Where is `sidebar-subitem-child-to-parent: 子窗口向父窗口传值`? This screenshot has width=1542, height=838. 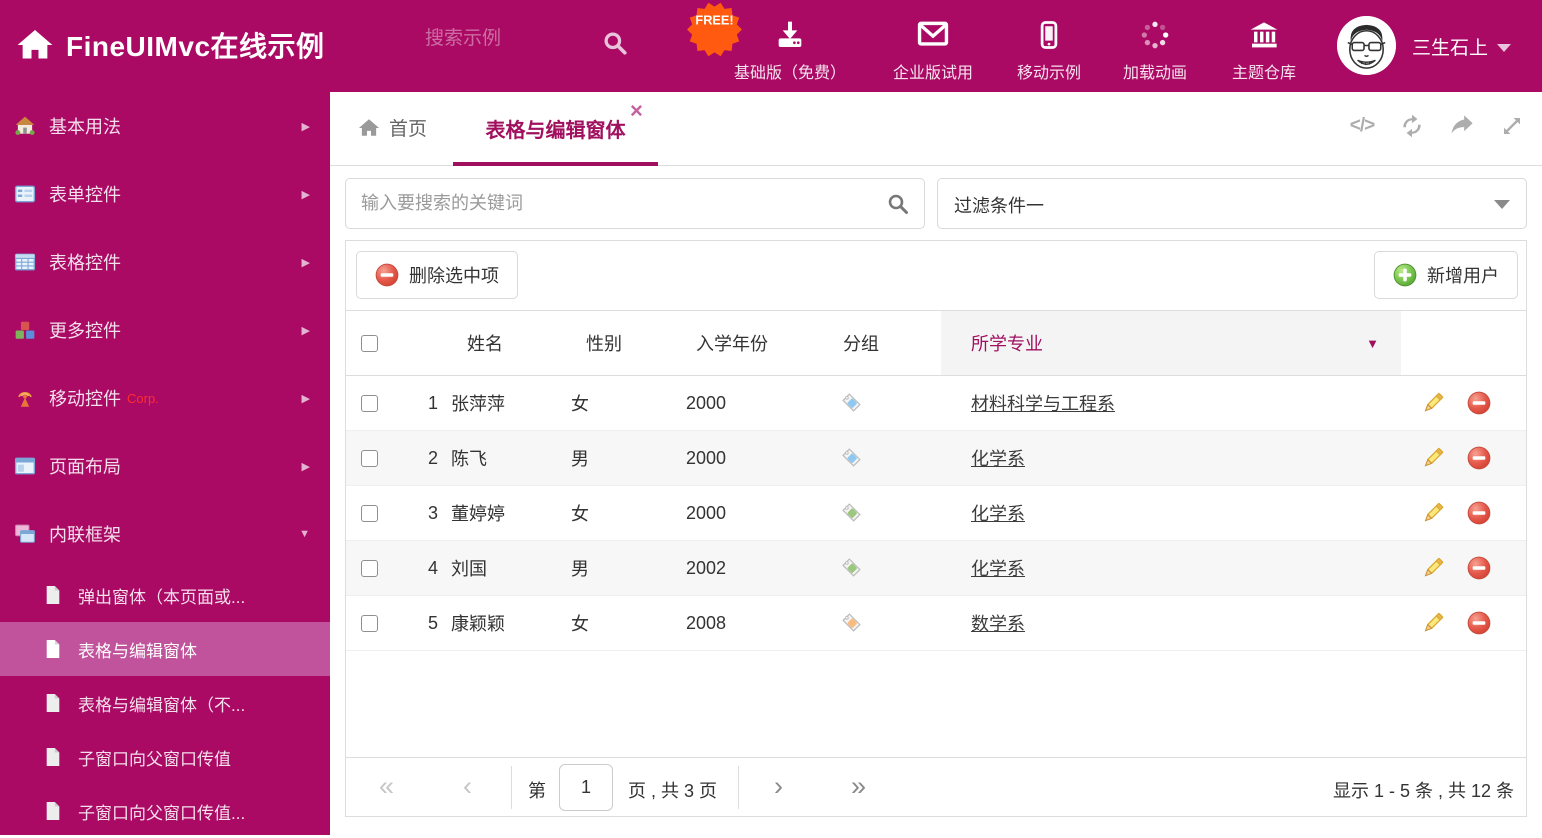
sidebar-subitem-child-to-parent: 子窗口向父窗口传值 is located at coordinates (165, 757).